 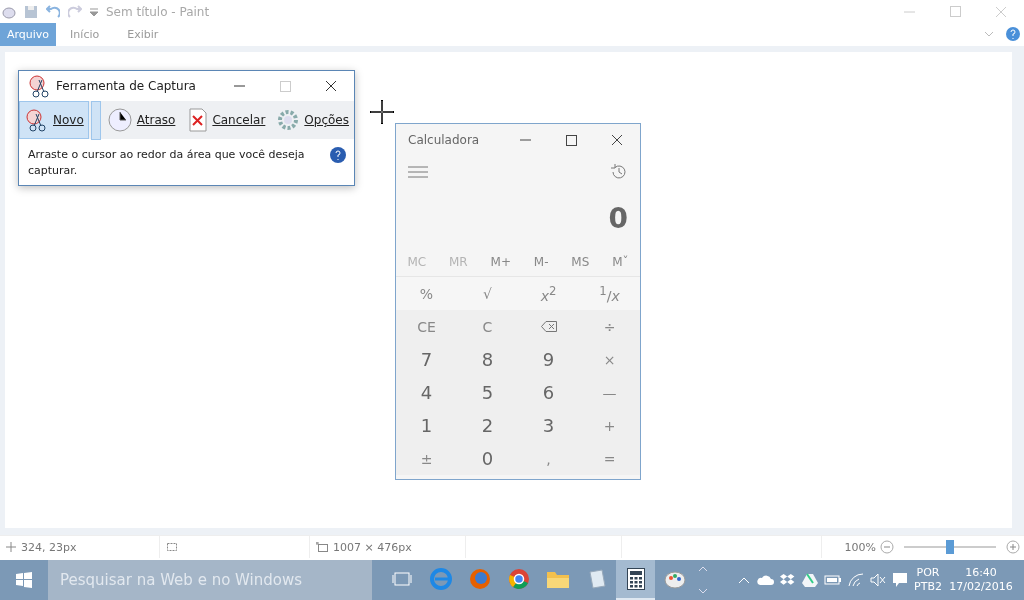 What do you see at coordinates (426, 458) in the screenshot?
I see `calculator-key: ±` at bounding box center [426, 458].